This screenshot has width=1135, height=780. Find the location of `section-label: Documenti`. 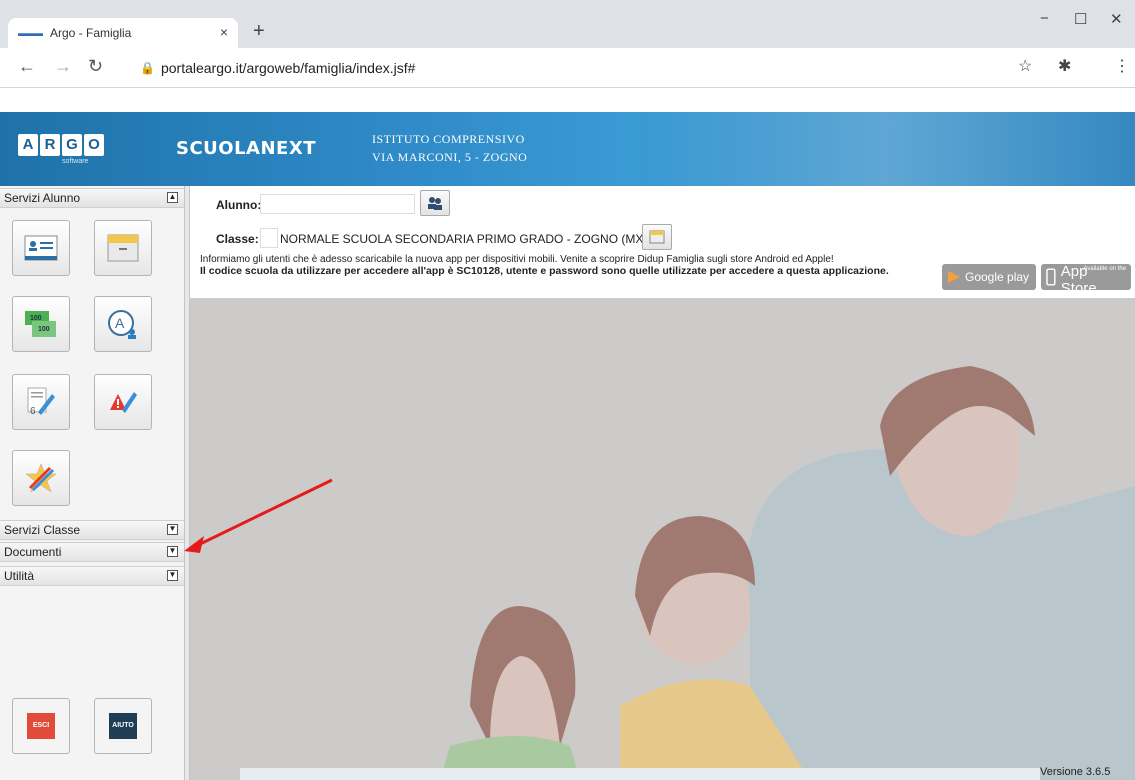

section-label: Documenti is located at coordinates (33, 552).